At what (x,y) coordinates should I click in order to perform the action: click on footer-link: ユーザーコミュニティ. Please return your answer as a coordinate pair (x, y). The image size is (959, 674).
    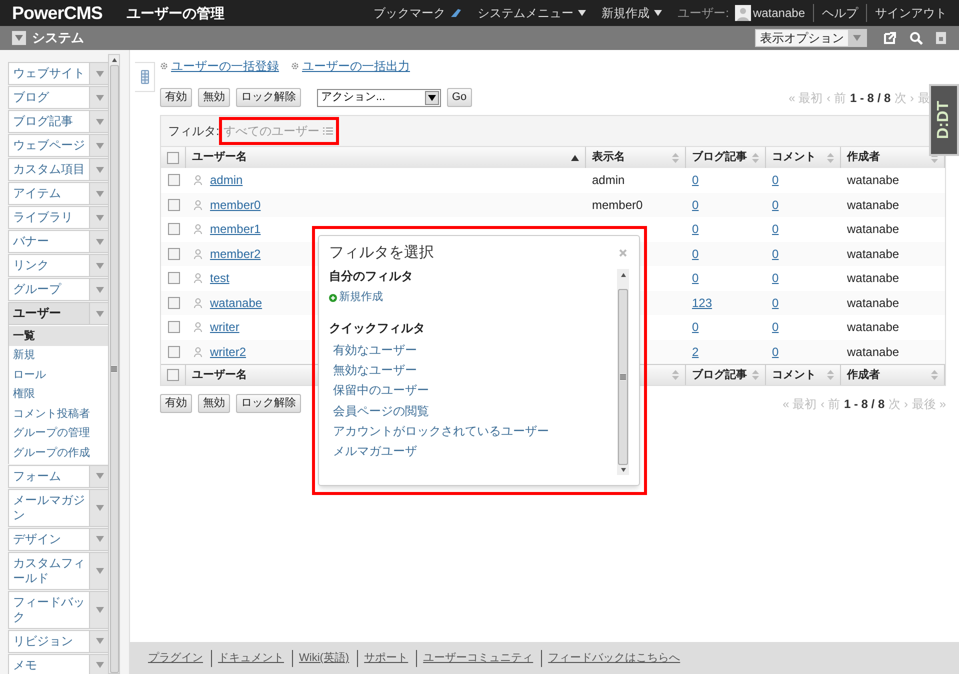
    Looking at the image, I should click on (475, 658).